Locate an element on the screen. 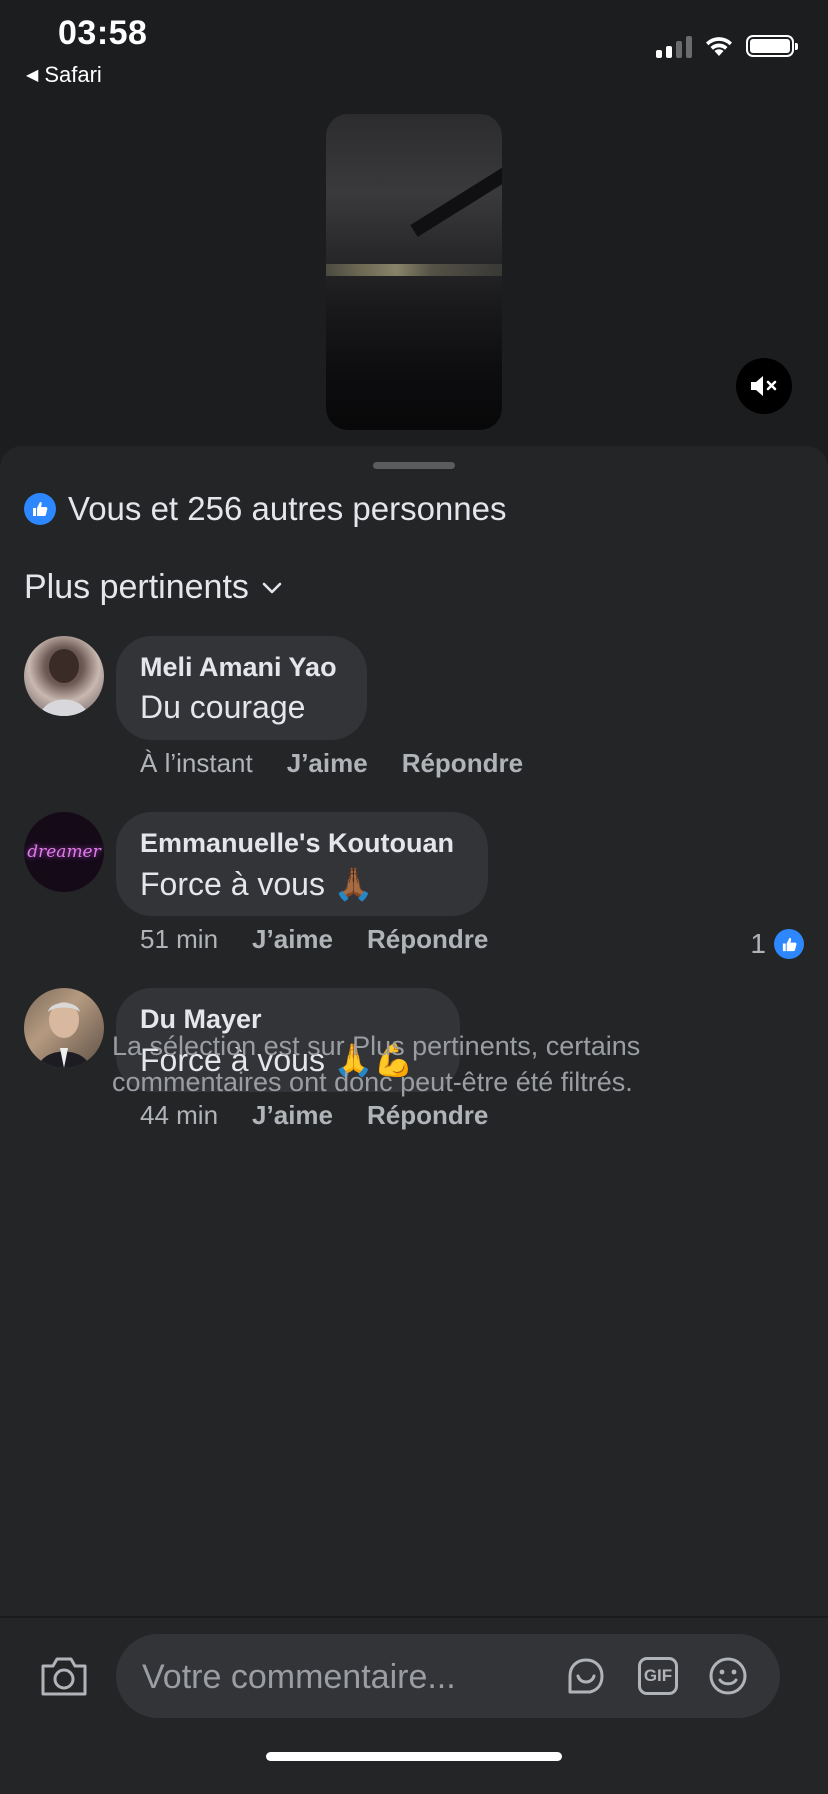  comment-text: Du courage is located at coordinates (223, 707).